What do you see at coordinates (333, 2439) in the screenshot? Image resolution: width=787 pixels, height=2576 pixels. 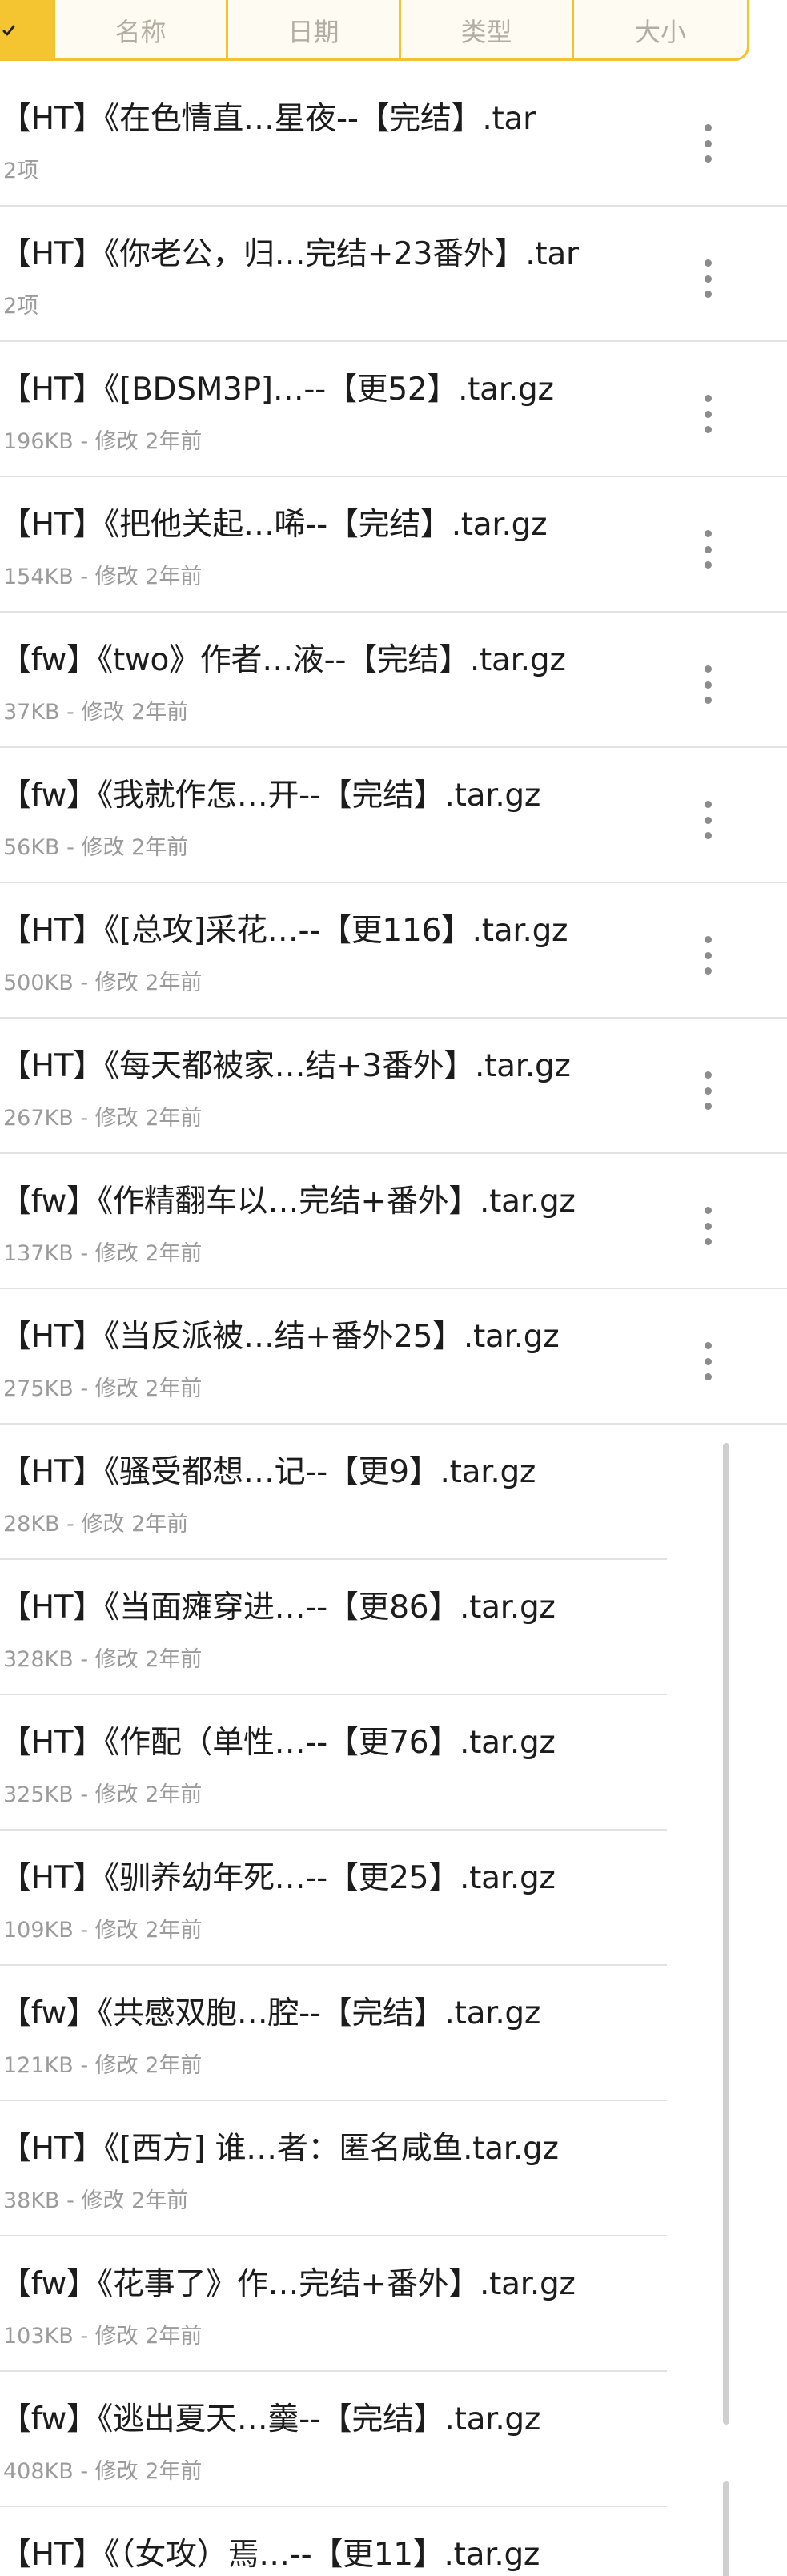 I see `file-row: 【fw】《逃出夏天…羹--【完结】.tar.gz 408KB - 修改 2年前` at bounding box center [333, 2439].